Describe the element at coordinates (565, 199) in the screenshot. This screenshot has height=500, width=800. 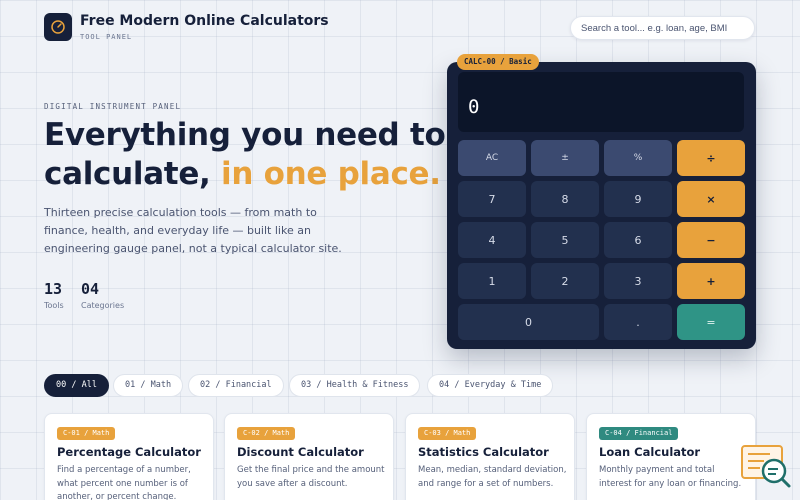
I see `key-8: 8` at that location.